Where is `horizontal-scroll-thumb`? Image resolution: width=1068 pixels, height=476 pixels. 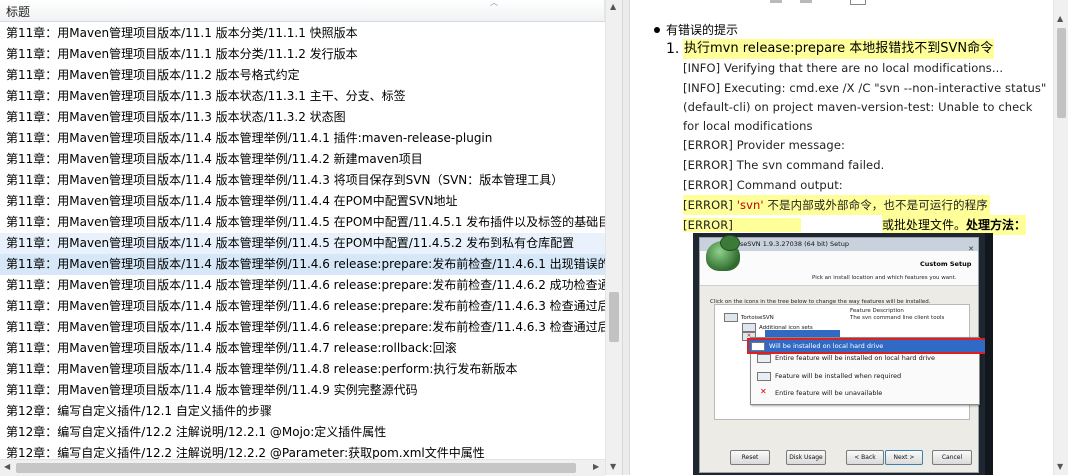
horizontal-scroll-thumb is located at coordinates (296, 468).